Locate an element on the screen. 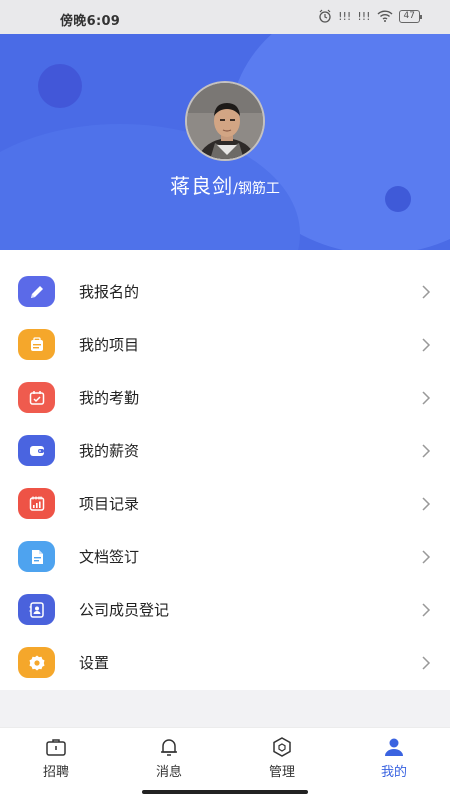 This screenshot has height=800, width=450. tab-mine: 我的 is located at coordinates (394, 758).